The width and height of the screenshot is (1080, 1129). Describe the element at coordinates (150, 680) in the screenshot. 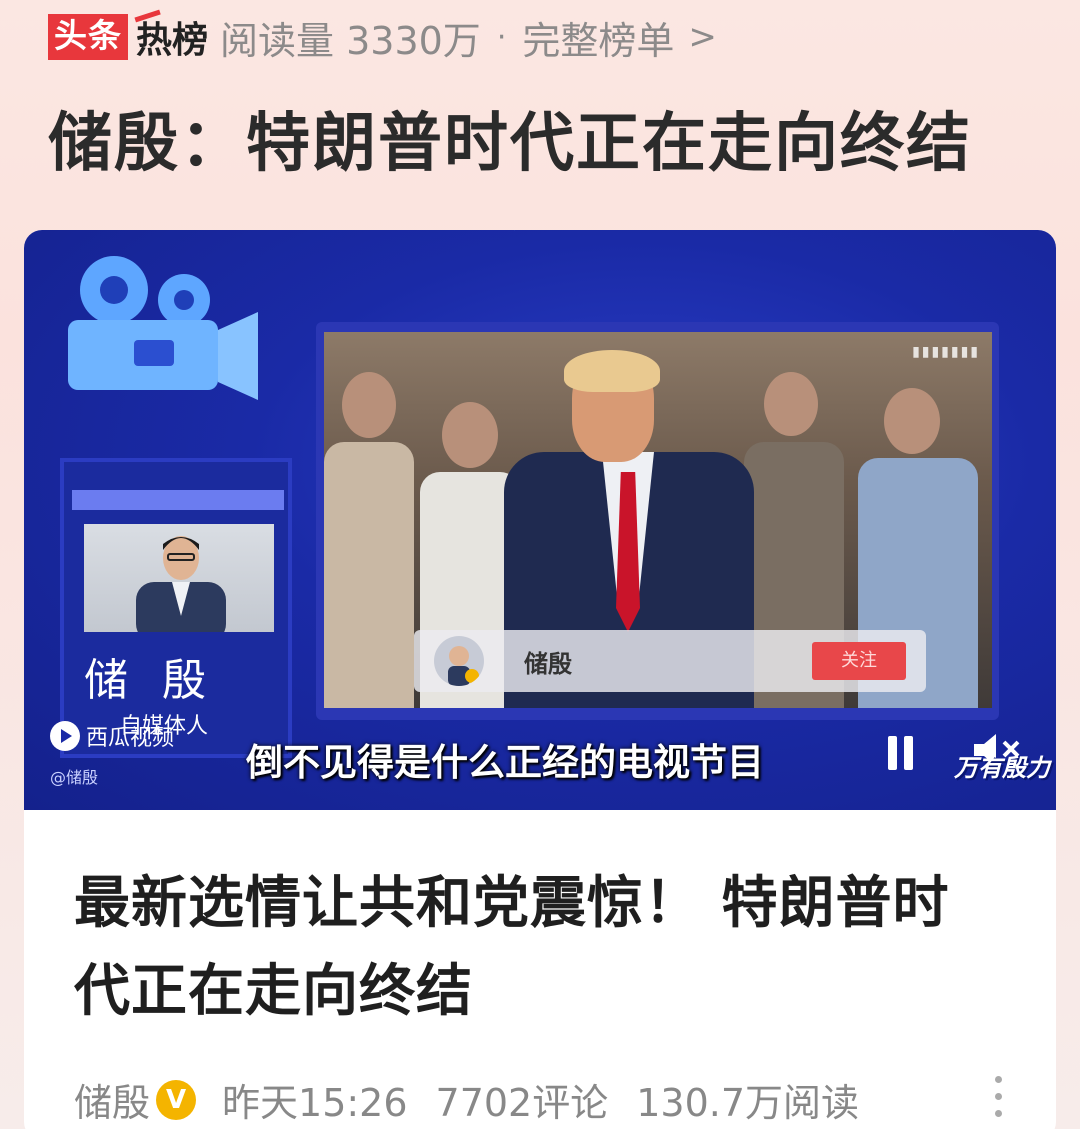

I see `host-name: 储 殷` at that location.